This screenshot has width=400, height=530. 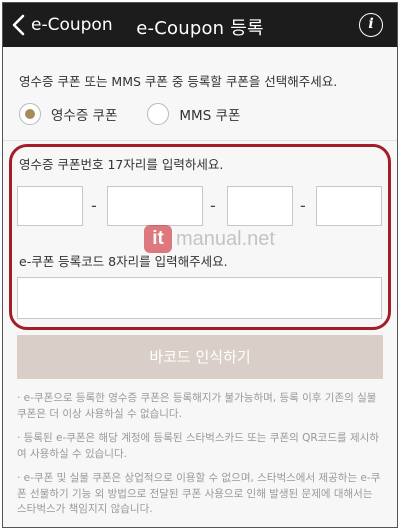 I want to click on radio-checked-icon, so click(x=30, y=114).